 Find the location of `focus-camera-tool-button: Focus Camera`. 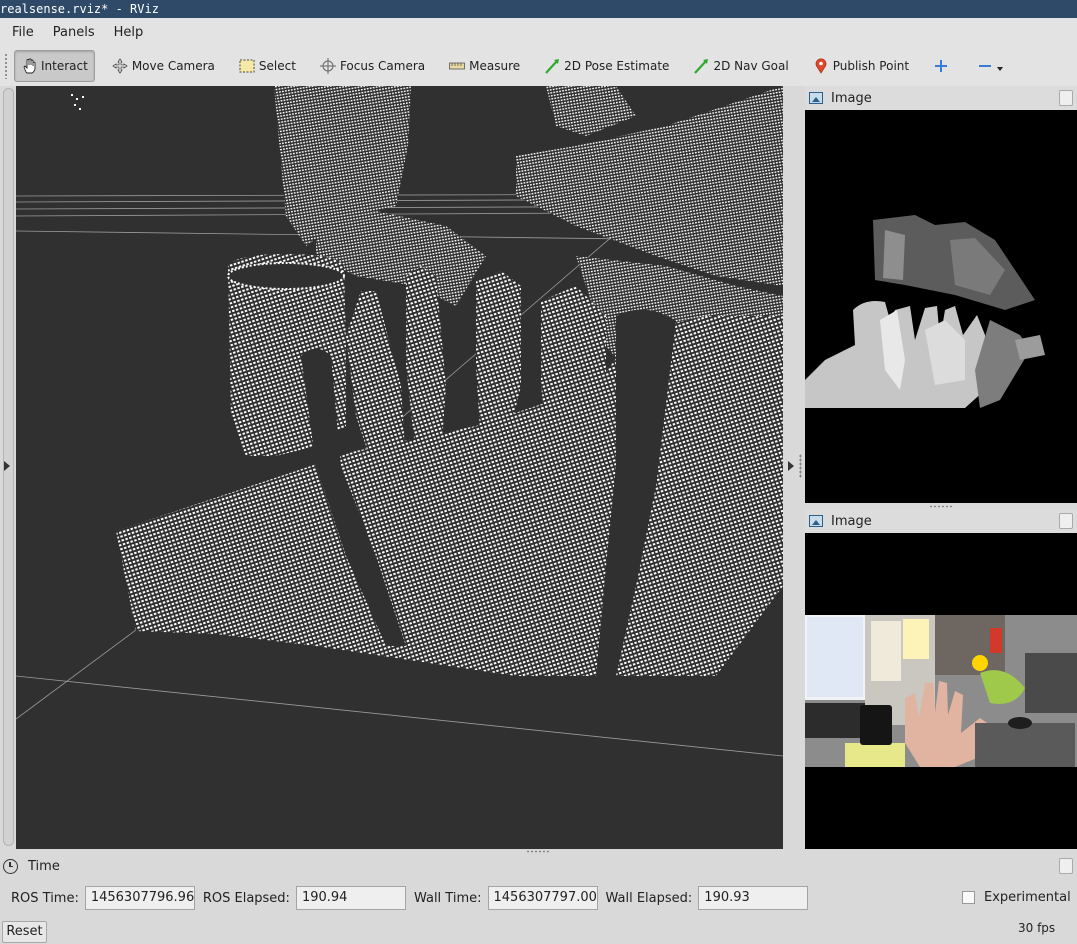

focus-camera-tool-button: Focus Camera is located at coordinates (372, 66).